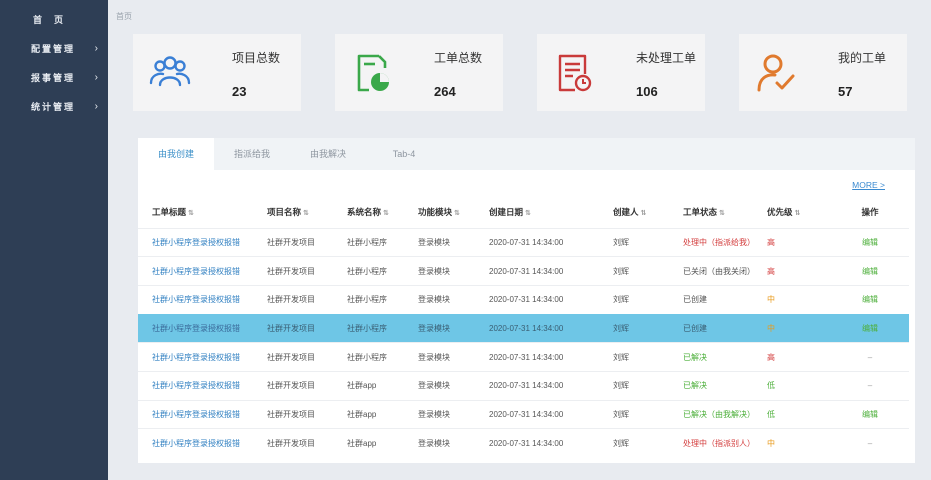  What do you see at coordinates (445, 91) in the screenshot?
I see `card-value: 264` at bounding box center [445, 91].